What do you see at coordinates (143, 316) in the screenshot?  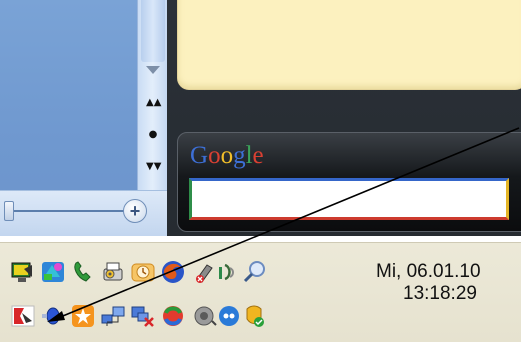 I see `network-error-icon` at bounding box center [143, 316].